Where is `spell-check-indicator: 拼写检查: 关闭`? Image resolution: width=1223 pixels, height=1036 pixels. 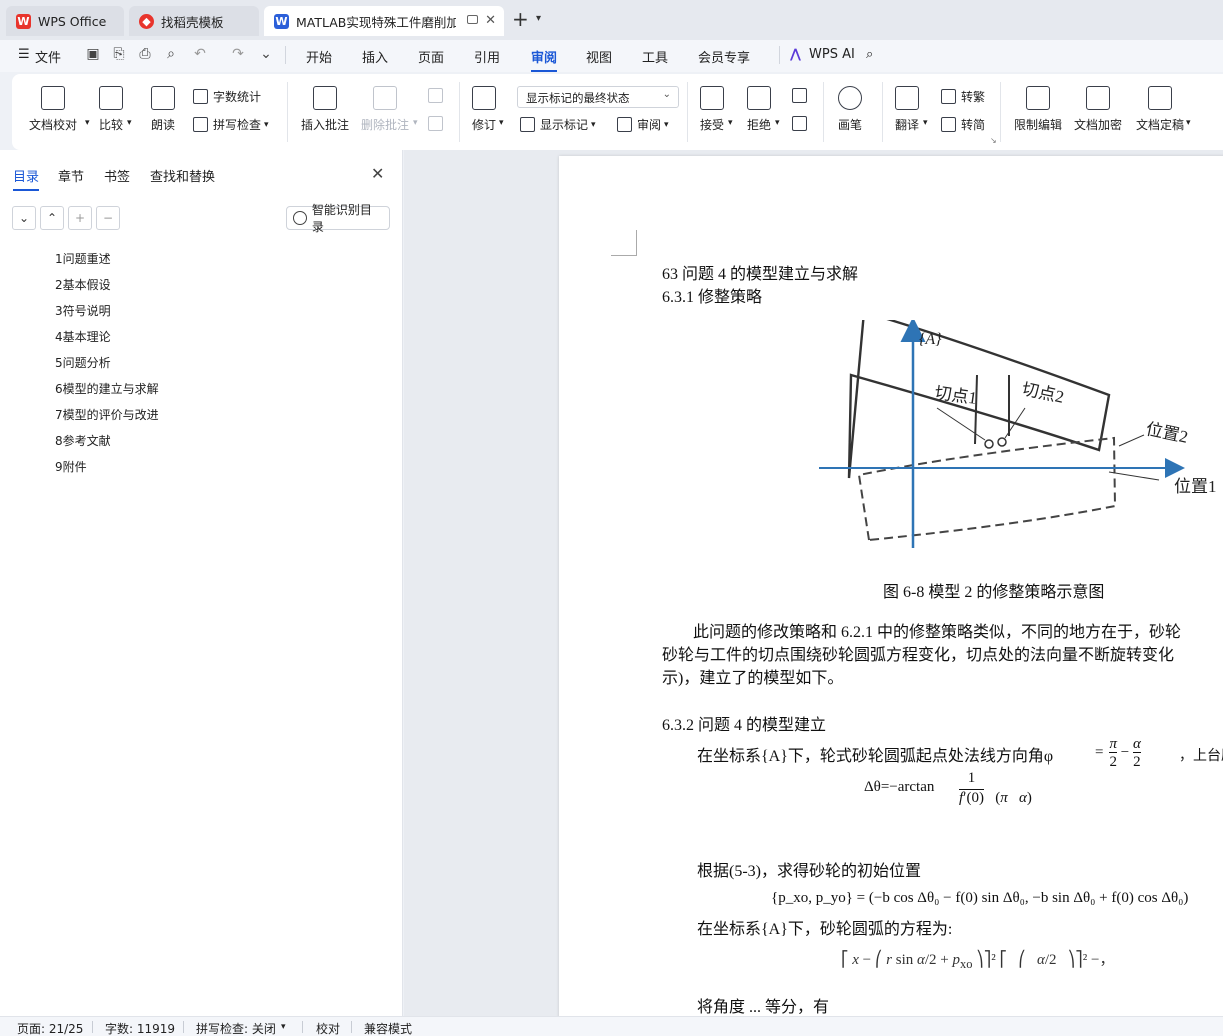 spell-check-indicator: 拼写检查: 关闭 is located at coordinates (236, 1028).